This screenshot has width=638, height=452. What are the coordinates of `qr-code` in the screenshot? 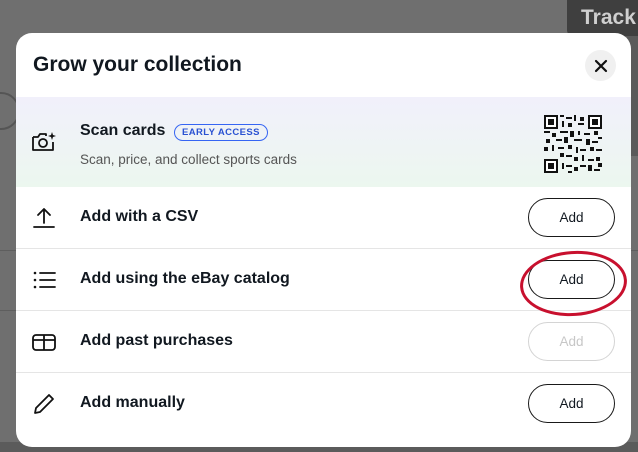 It's located at (573, 144).